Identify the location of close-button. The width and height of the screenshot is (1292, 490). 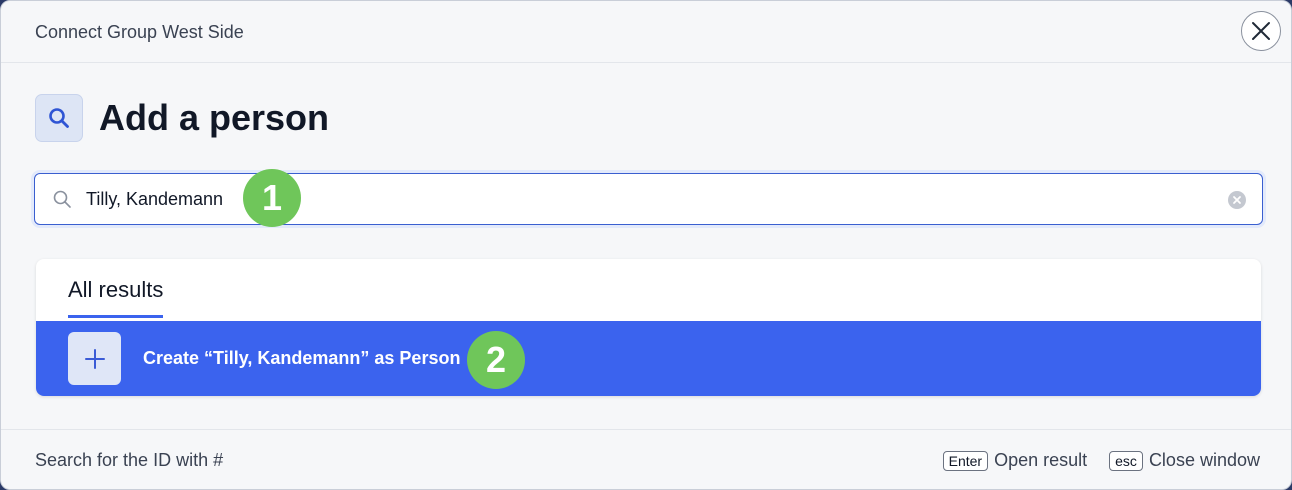
(1261, 31).